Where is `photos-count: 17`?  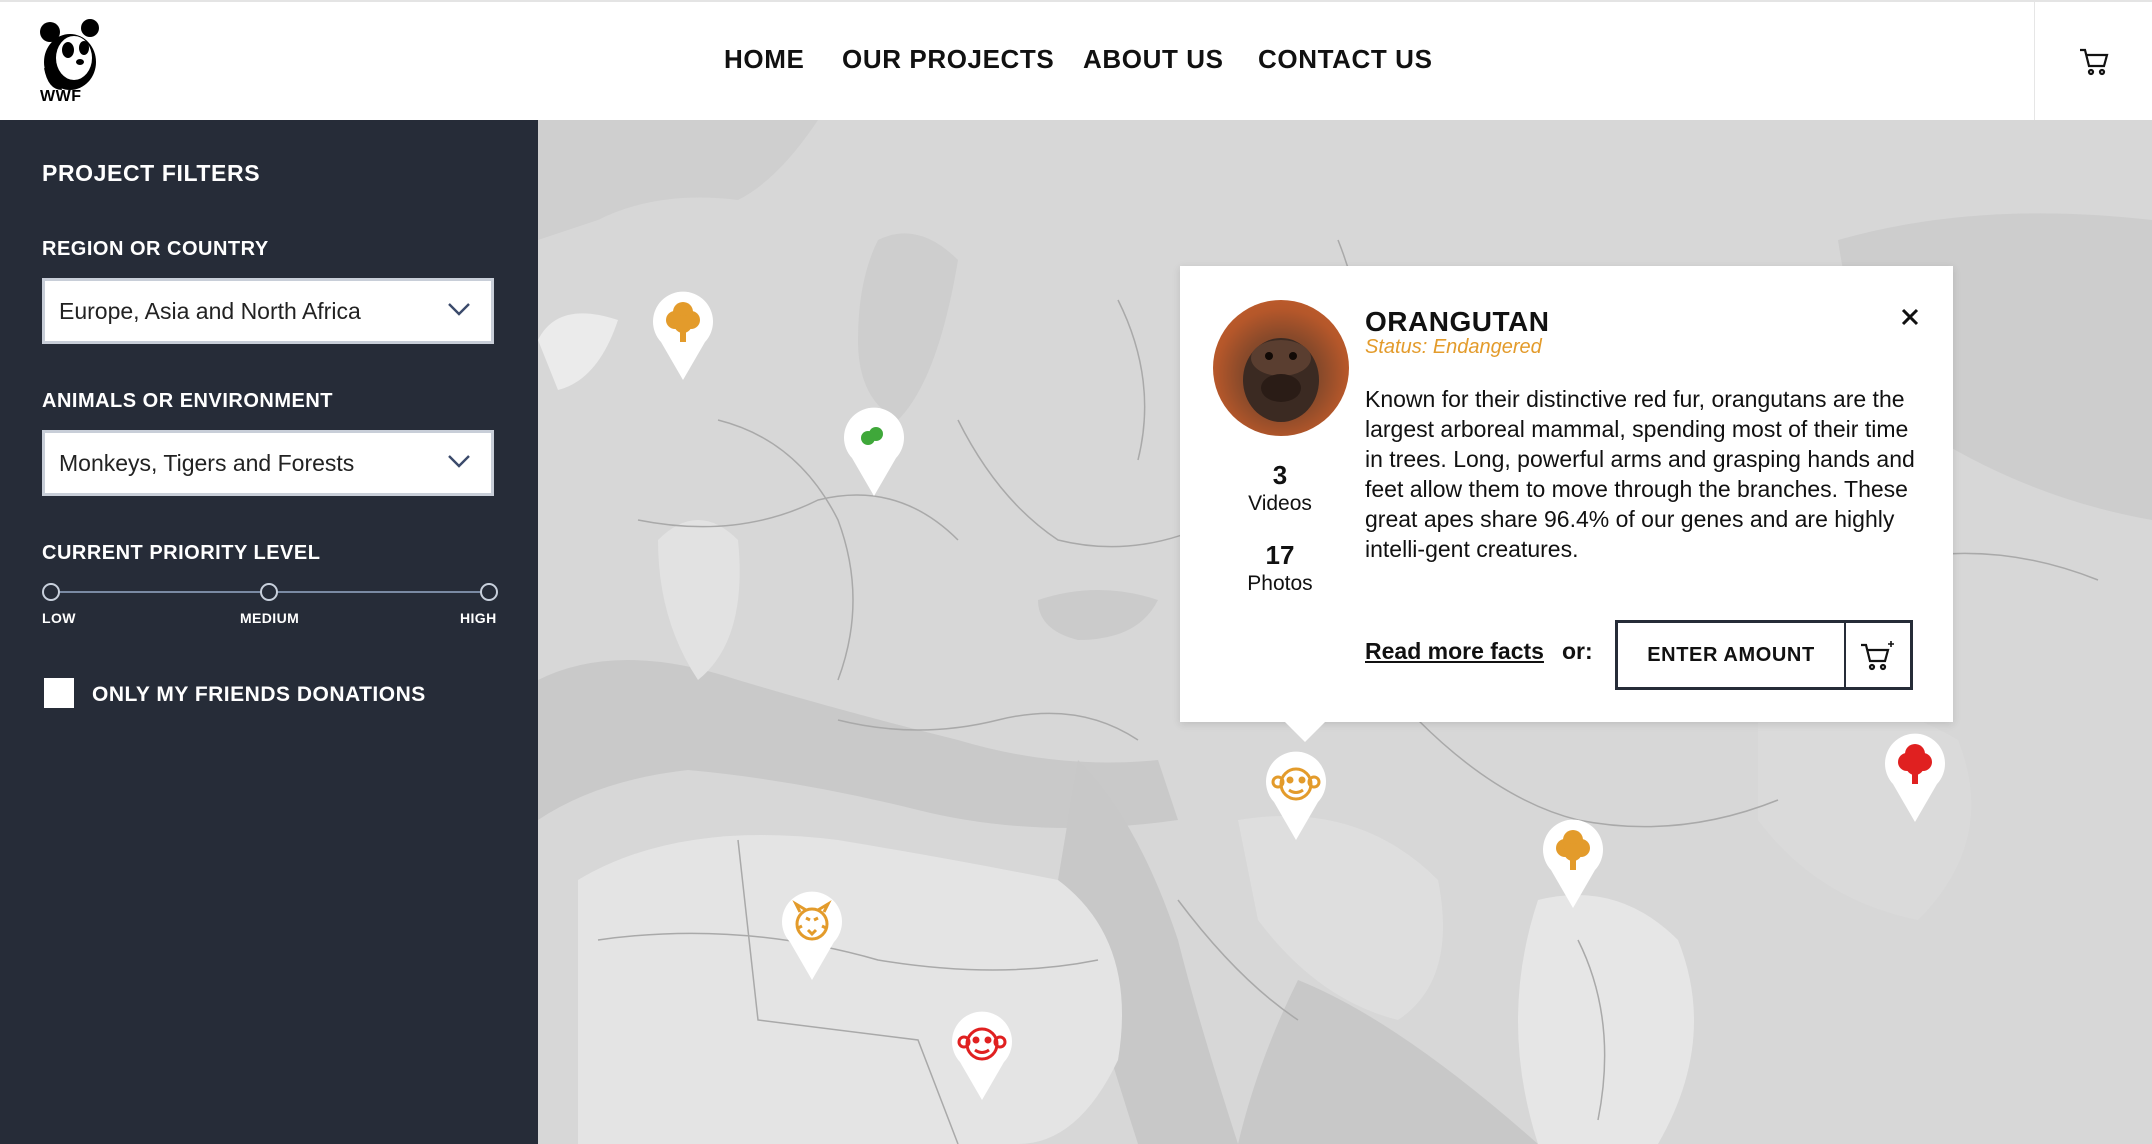
photos-count: 17 is located at coordinates (1280, 555).